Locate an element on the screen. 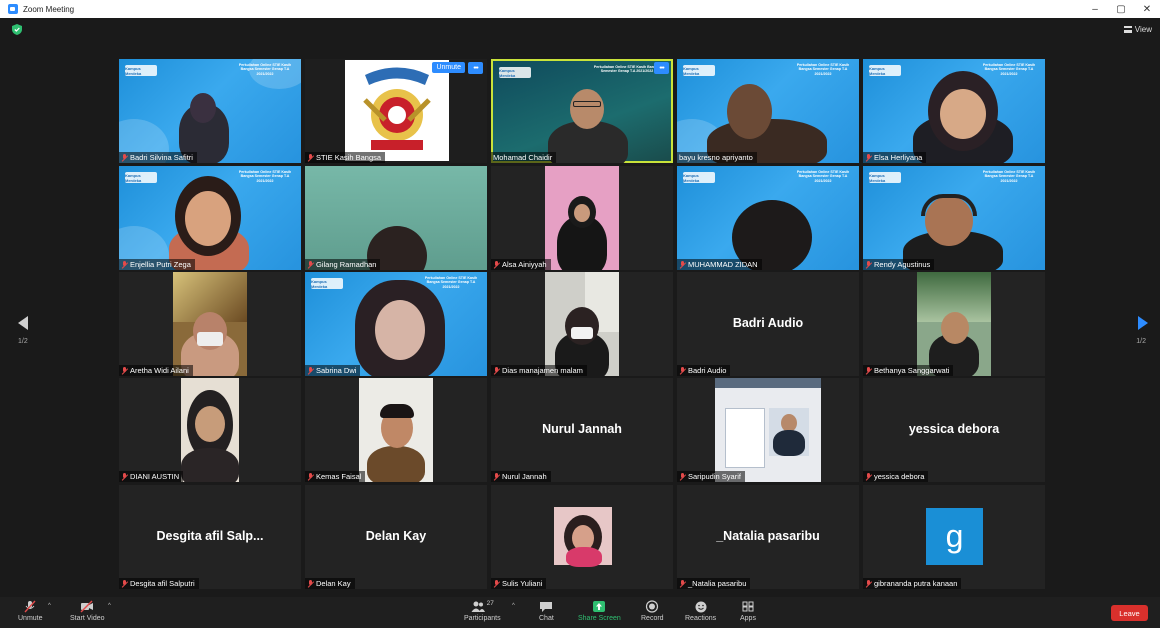 Image resolution: width=1160 pixels, height=628 pixels. participant-tile: yessica debora yessica debora is located at coordinates (954, 430).